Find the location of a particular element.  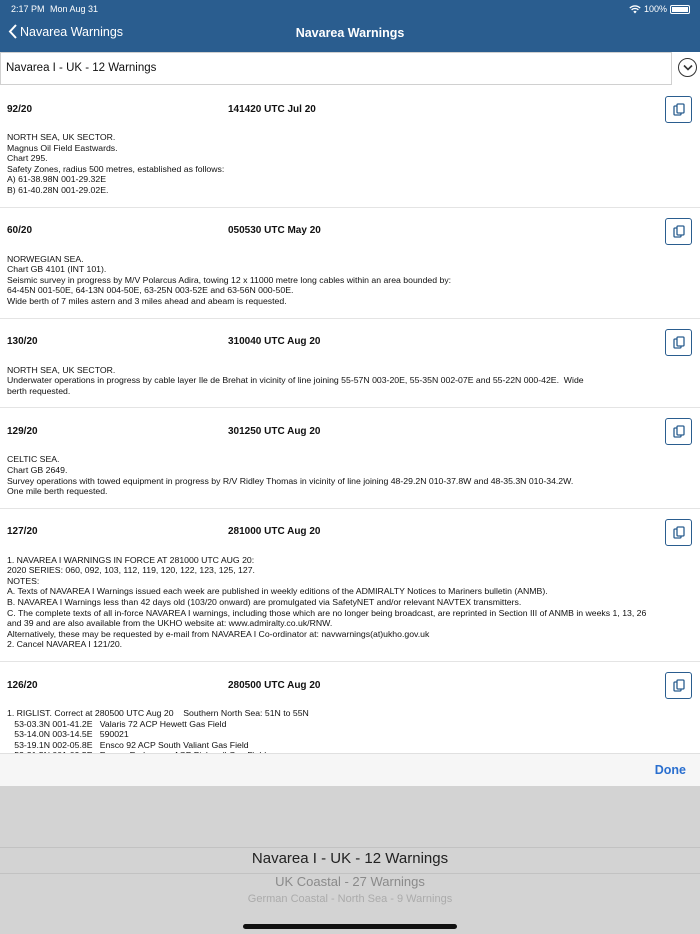

done-button: Done is located at coordinates (670, 770).